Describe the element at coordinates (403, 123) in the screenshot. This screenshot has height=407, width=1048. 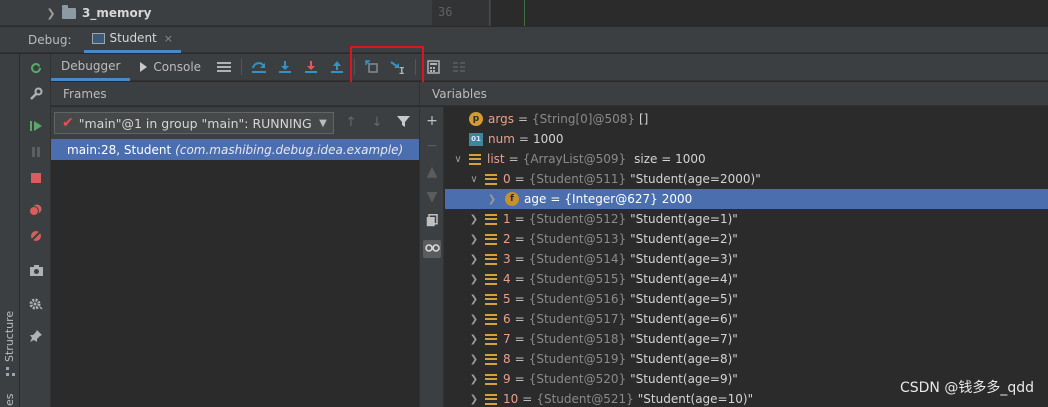
I see `filter-icon` at that location.